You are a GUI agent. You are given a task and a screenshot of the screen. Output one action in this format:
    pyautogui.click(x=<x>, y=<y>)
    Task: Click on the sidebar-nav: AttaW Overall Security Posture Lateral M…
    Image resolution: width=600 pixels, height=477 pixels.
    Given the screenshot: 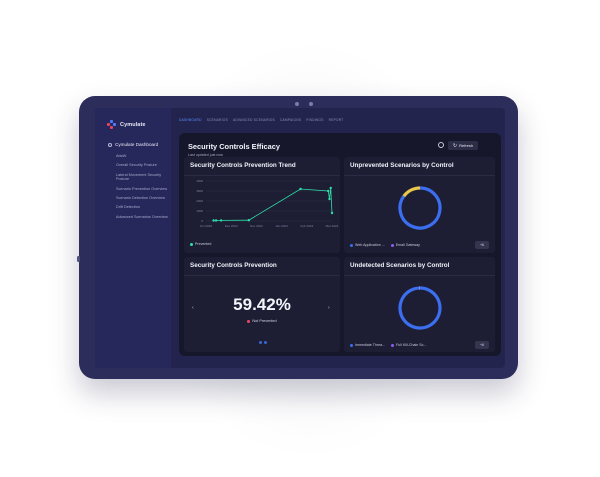 What is the action you would take?
    pyautogui.click(x=142, y=189)
    